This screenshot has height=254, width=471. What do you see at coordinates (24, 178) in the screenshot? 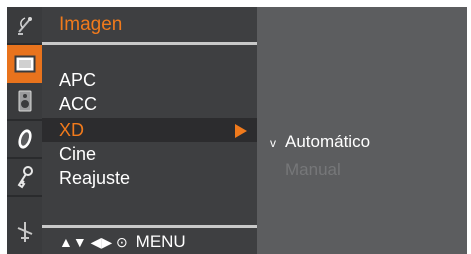
I see `key-icon` at bounding box center [24, 178].